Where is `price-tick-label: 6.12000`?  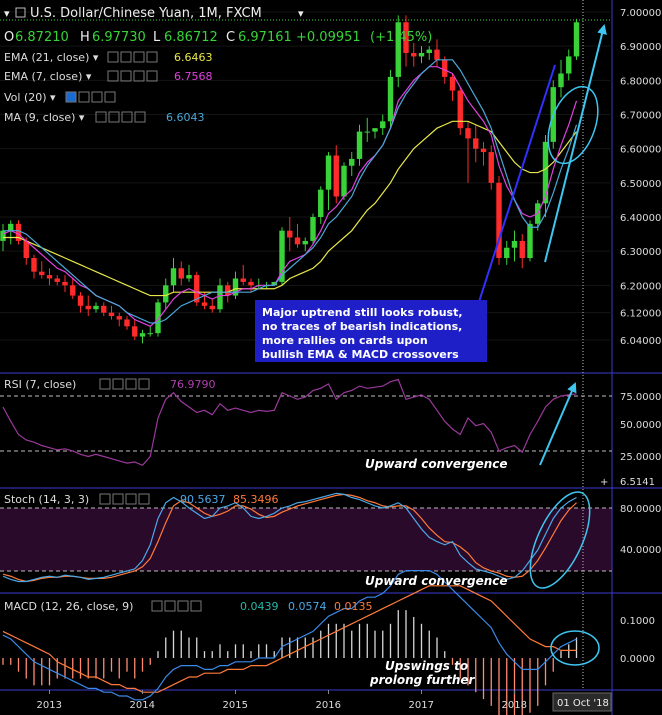 price-tick-label: 6.12000 is located at coordinates (640, 314).